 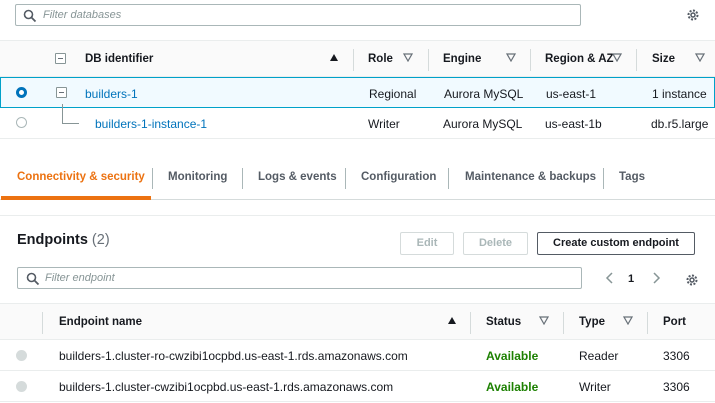 What do you see at coordinates (631, 279) in the screenshot?
I see `page-number: 1` at bounding box center [631, 279].